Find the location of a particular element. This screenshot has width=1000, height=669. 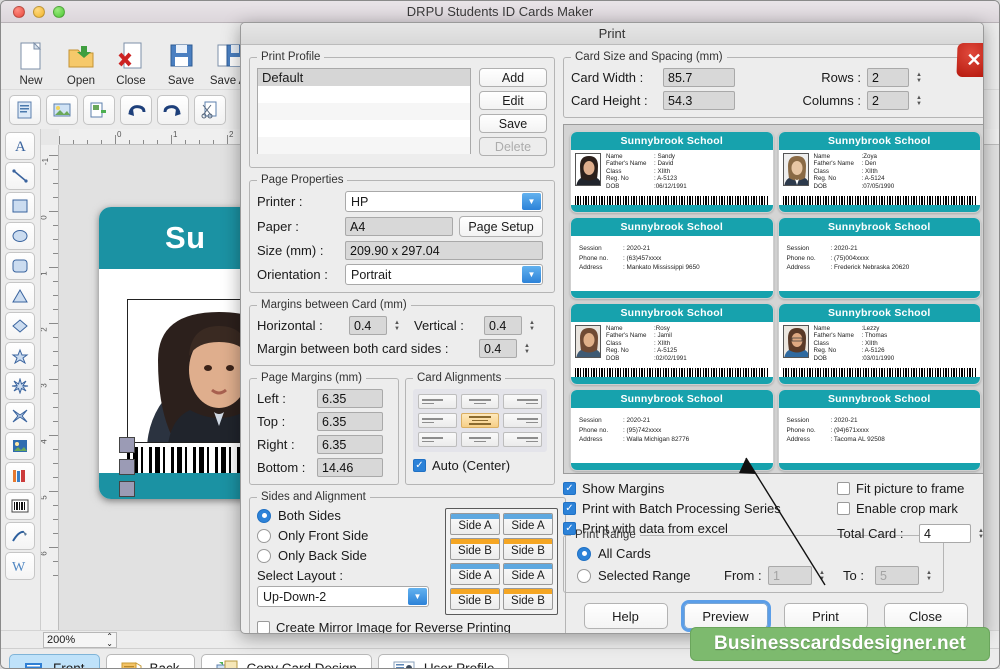

toolbar-button-open: Open is located at coordinates (81, 63).